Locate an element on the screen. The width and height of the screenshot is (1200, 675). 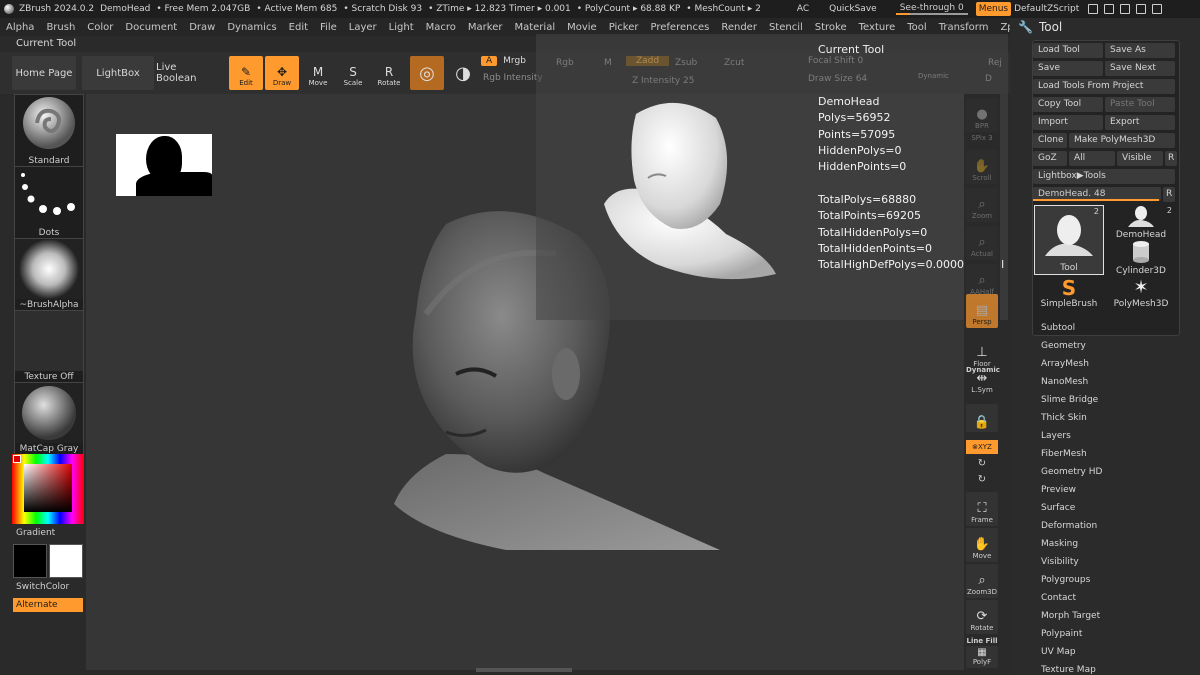
brush-mode-button: ◑ is located at coordinates (463, 73).